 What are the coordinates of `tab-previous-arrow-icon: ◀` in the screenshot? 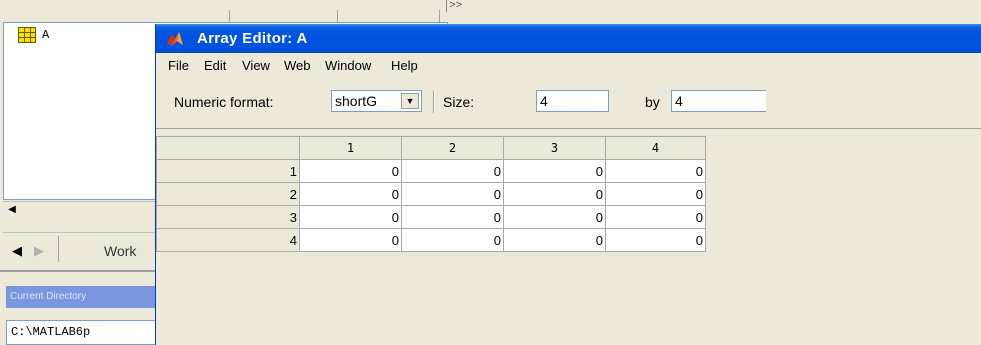 It's located at (17, 251).